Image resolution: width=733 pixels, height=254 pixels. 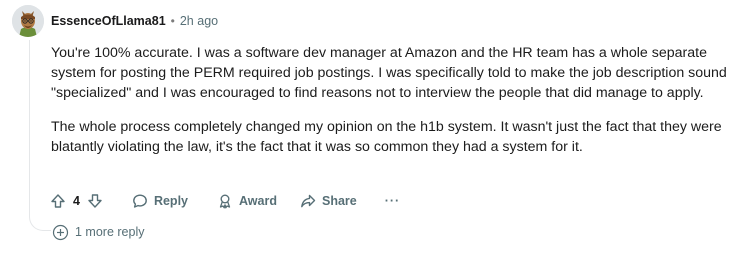 I want to click on share-label: Share, so click(x=339, y=201).